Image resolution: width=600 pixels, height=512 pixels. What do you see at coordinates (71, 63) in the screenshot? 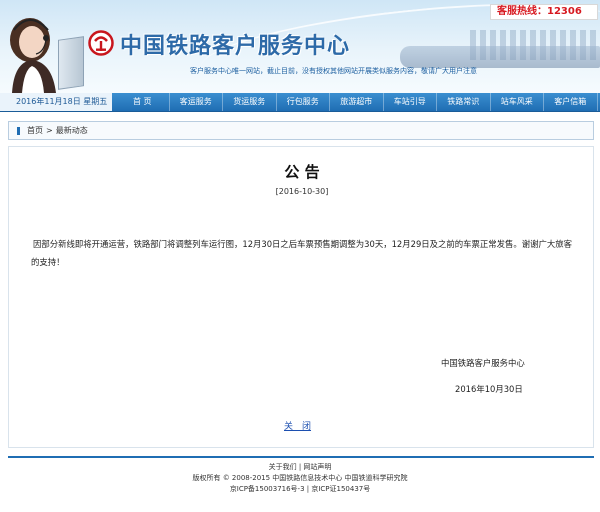
I see `monitor-decoration` at bounding box center [71, 63].